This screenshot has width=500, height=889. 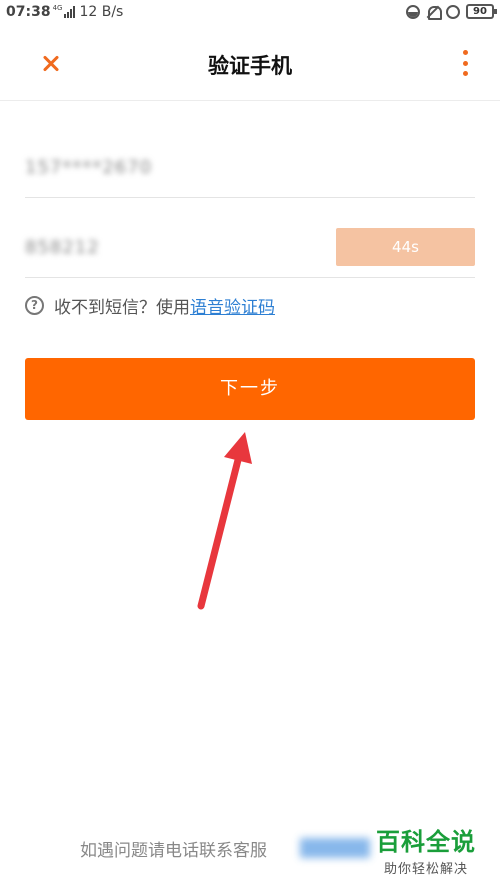 I want to click on status-right: 90, so click(x=451, y=12).